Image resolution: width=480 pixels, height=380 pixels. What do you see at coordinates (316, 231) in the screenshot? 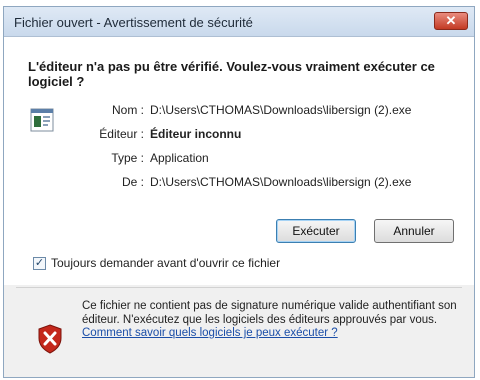
I see `run-button: Exécuter` at bounding box center [316, 231].